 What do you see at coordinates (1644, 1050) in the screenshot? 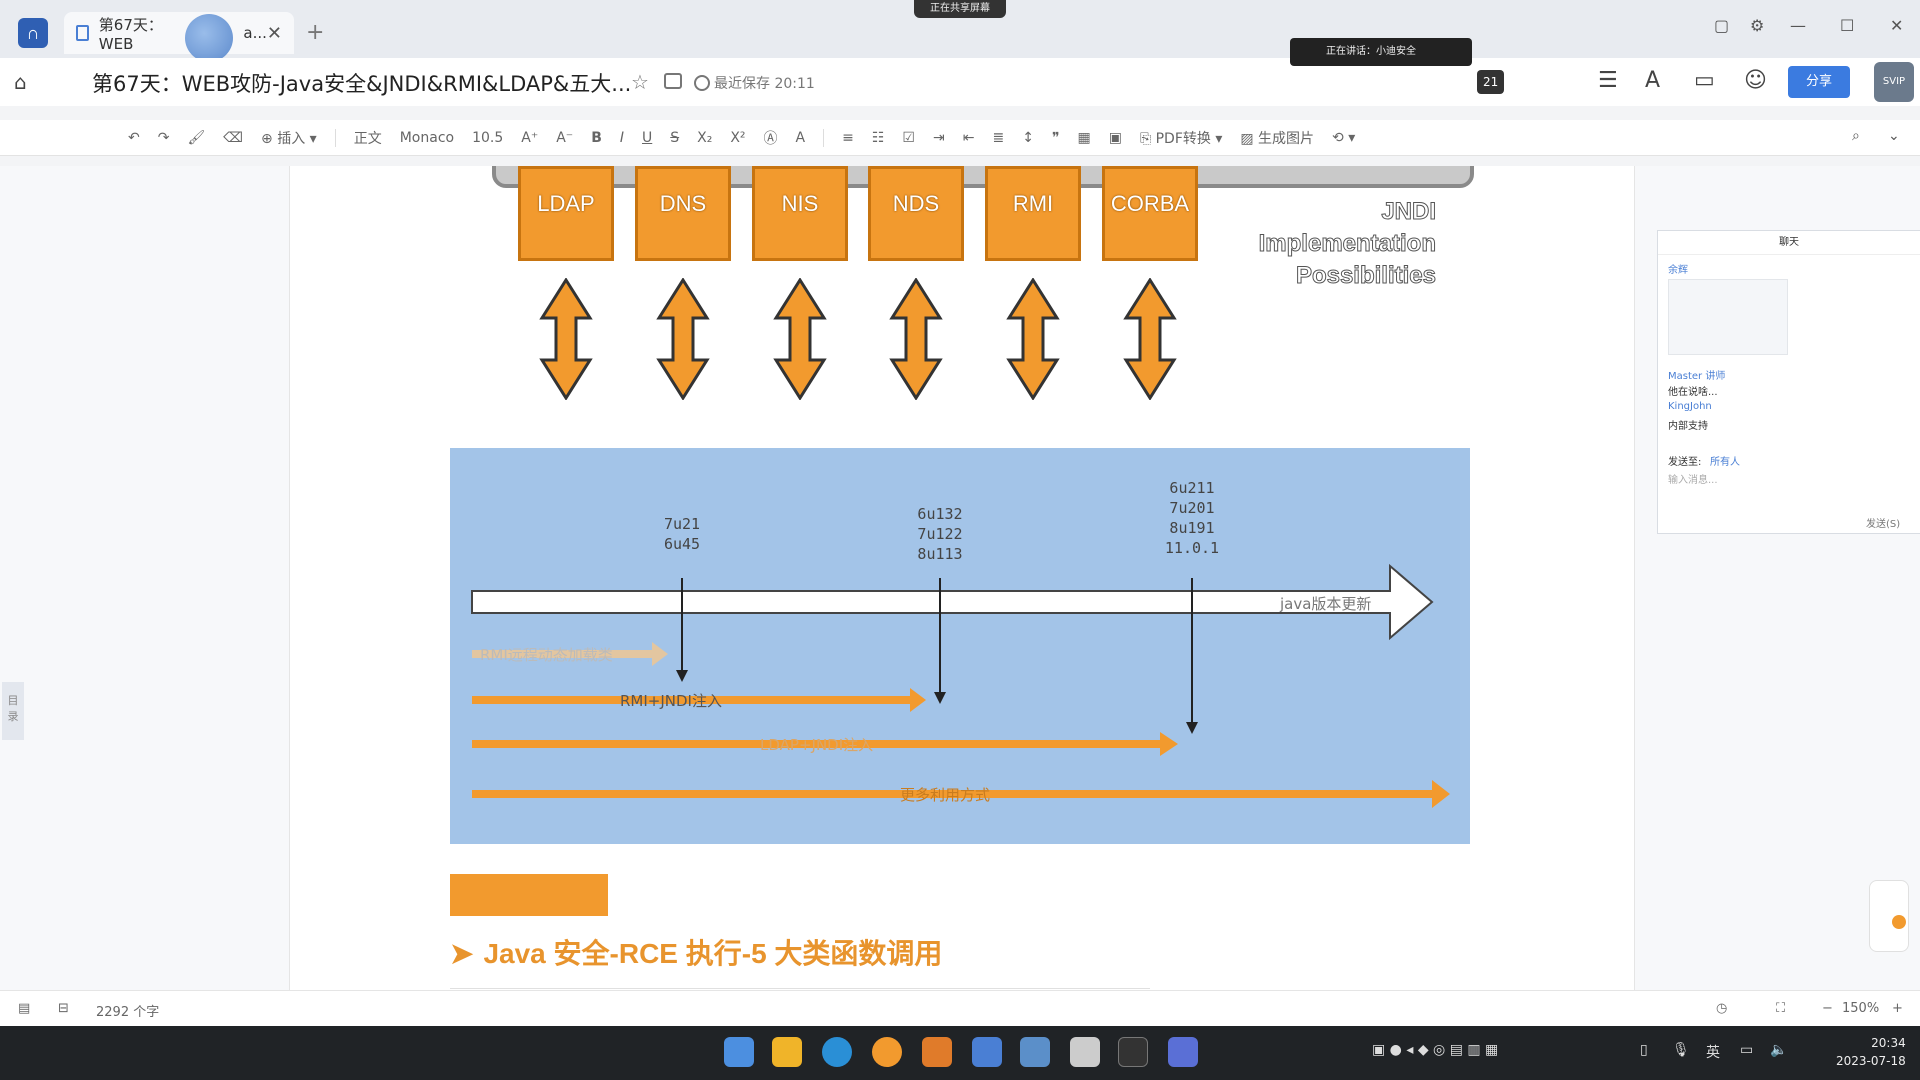
I see `usb-icon: ▯` at bounding box center [1644, 1050].